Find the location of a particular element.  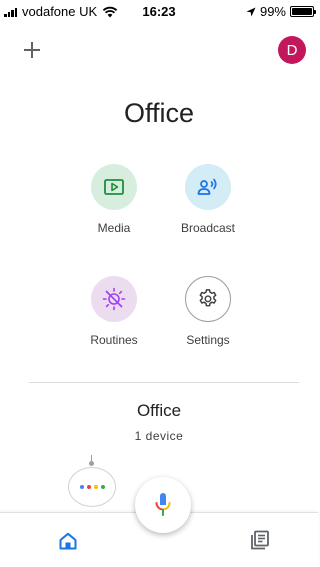

settings-label: Settings is located at coordinates (208, 340).